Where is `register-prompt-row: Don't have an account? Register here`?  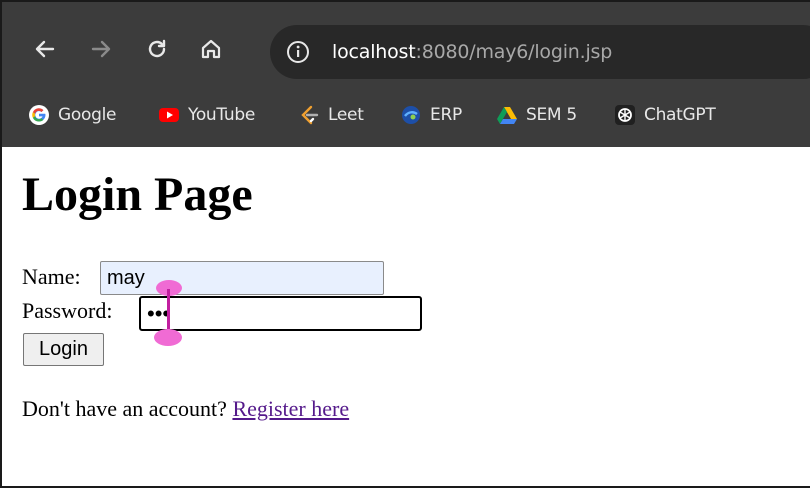 register-prompt-row: Don't have an account? Register here is located at coordinates (185, 409).